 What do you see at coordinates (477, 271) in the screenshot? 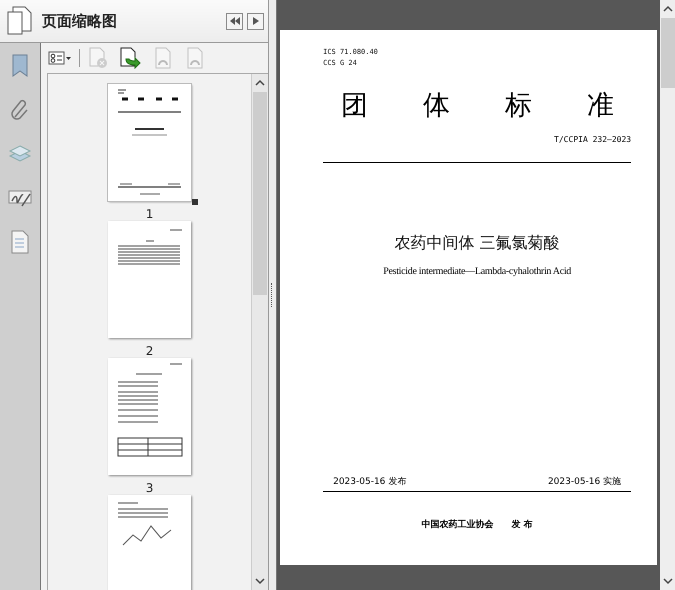
I see `document-subtitle: Pesticide intermediate—Lambda-cyhalothrin Acid` at bounding box center [477, 271].